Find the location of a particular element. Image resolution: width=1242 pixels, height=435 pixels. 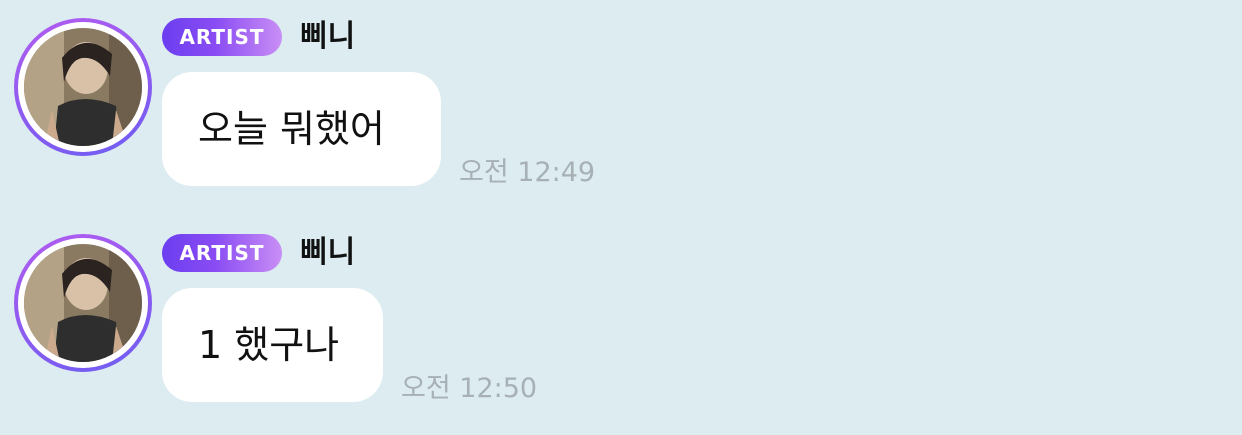

message-bubble: 오늘 뭐했어 is located at coordinates (301, 129).